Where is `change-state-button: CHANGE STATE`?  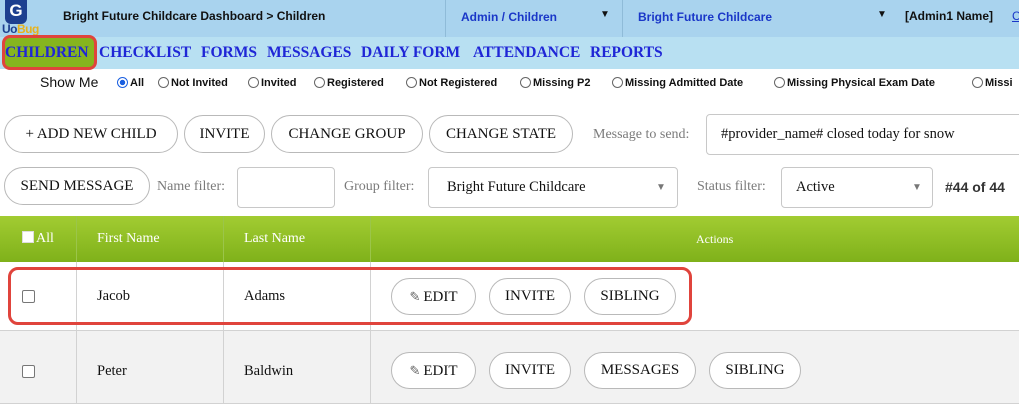
change-state-button: CHANGE STATE is located at coordinates (501, 134).